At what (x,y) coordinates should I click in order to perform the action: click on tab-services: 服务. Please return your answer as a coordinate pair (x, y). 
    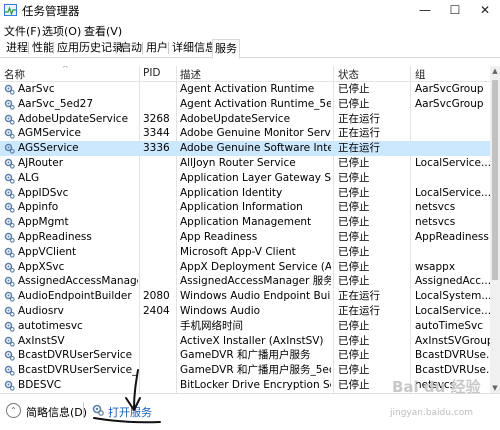
    Looking at the image, I should click on (226, 49).